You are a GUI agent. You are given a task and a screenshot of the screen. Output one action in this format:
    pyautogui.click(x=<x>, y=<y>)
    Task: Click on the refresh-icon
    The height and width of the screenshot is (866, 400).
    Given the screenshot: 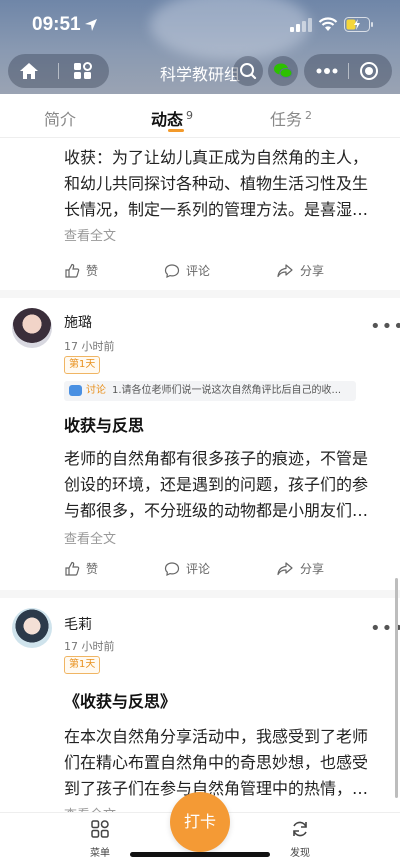 What is the action you would take?
    pyautogui.click(x=300, y=829)
    